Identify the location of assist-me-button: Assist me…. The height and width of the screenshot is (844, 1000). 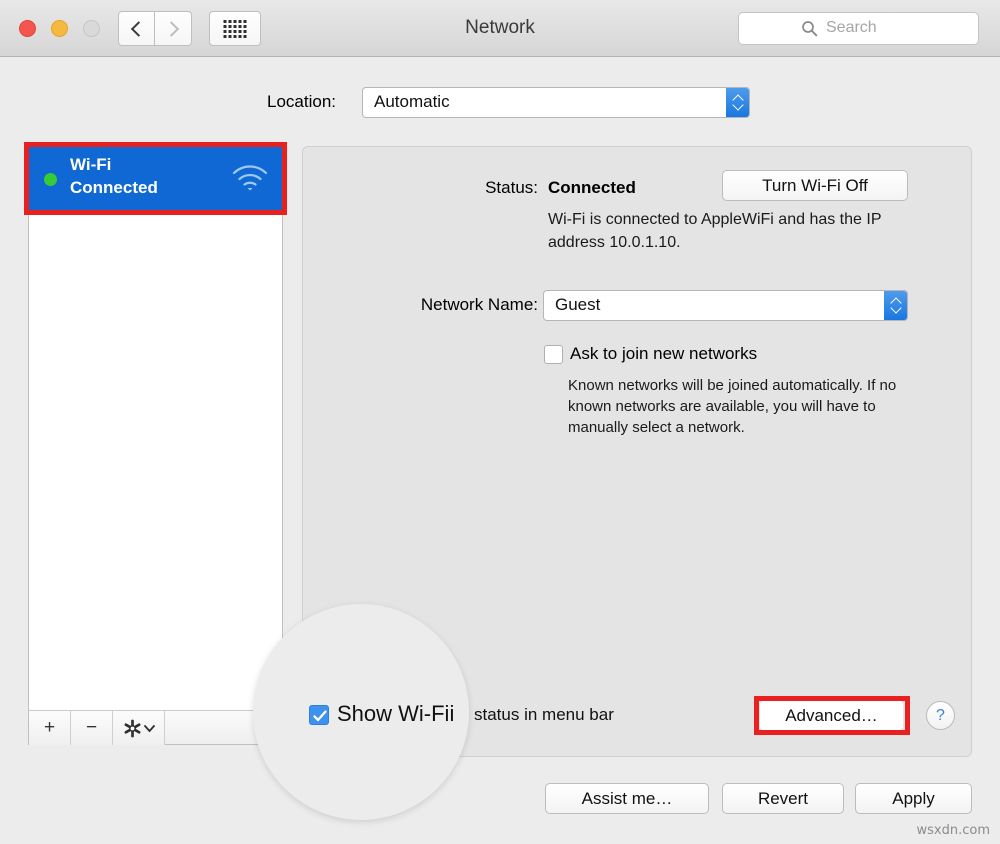
(627, 798).